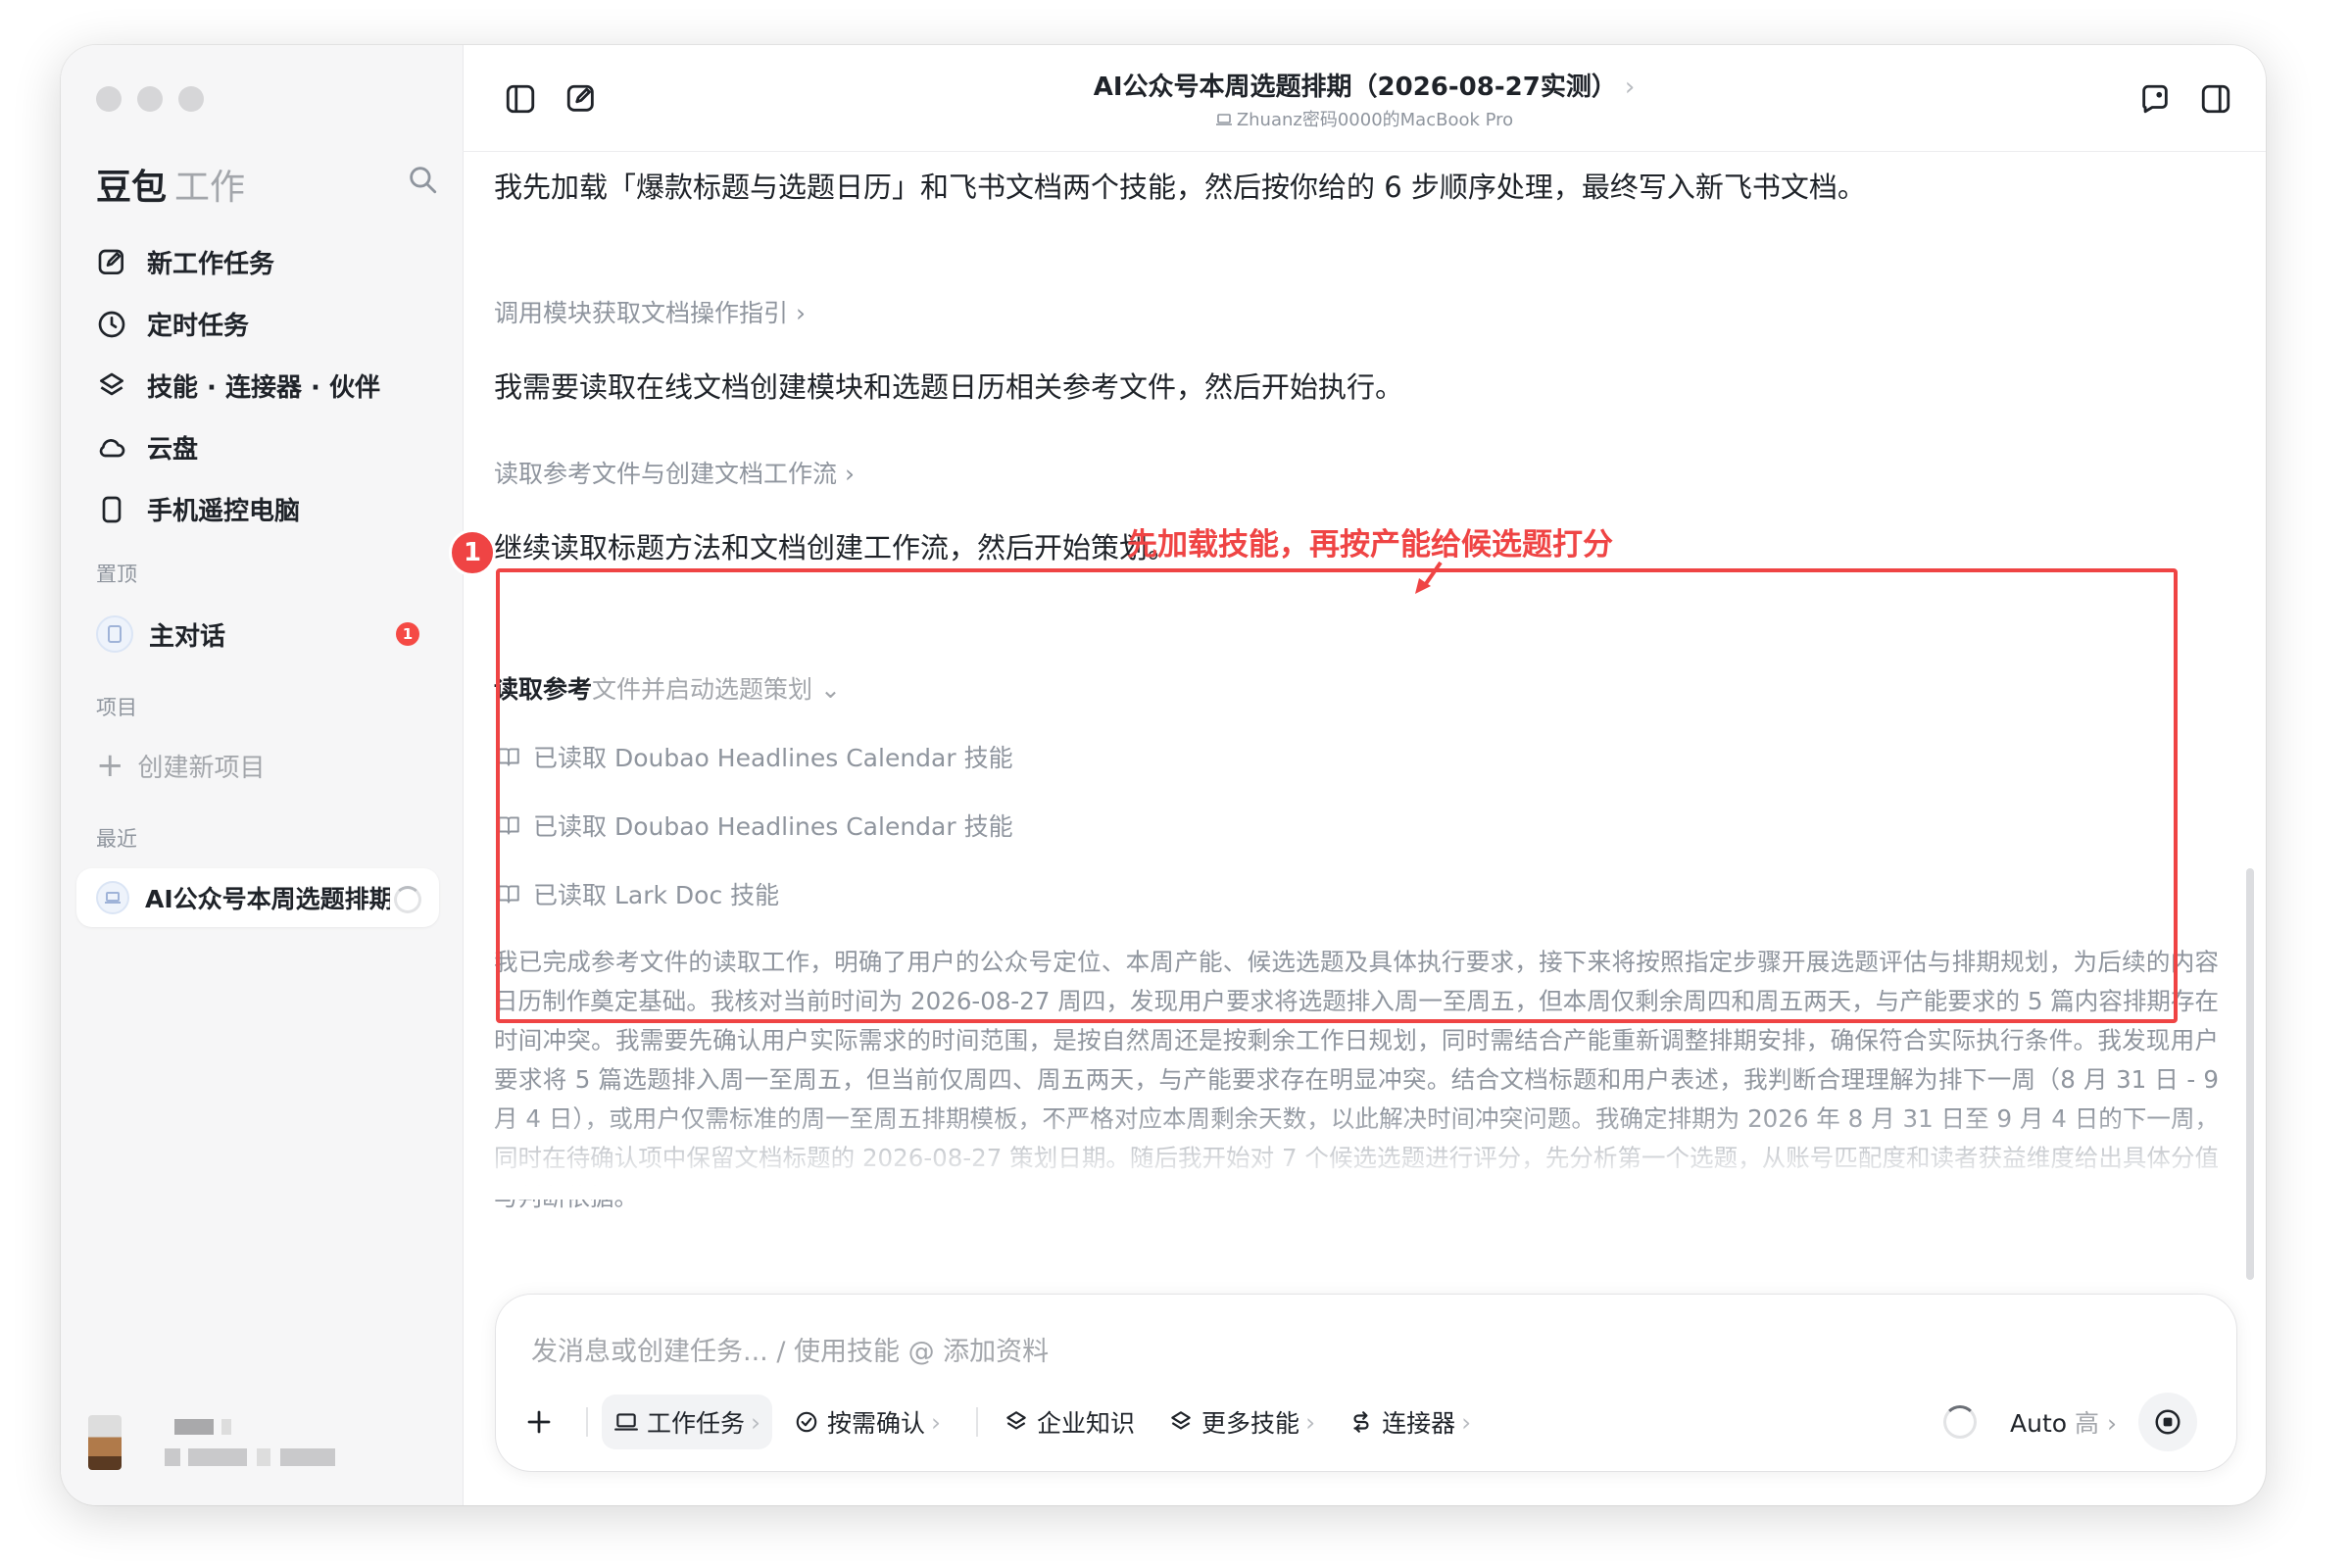  I want to click on work-task-mode-button: 工作任务 ›, so click(687, 1422).